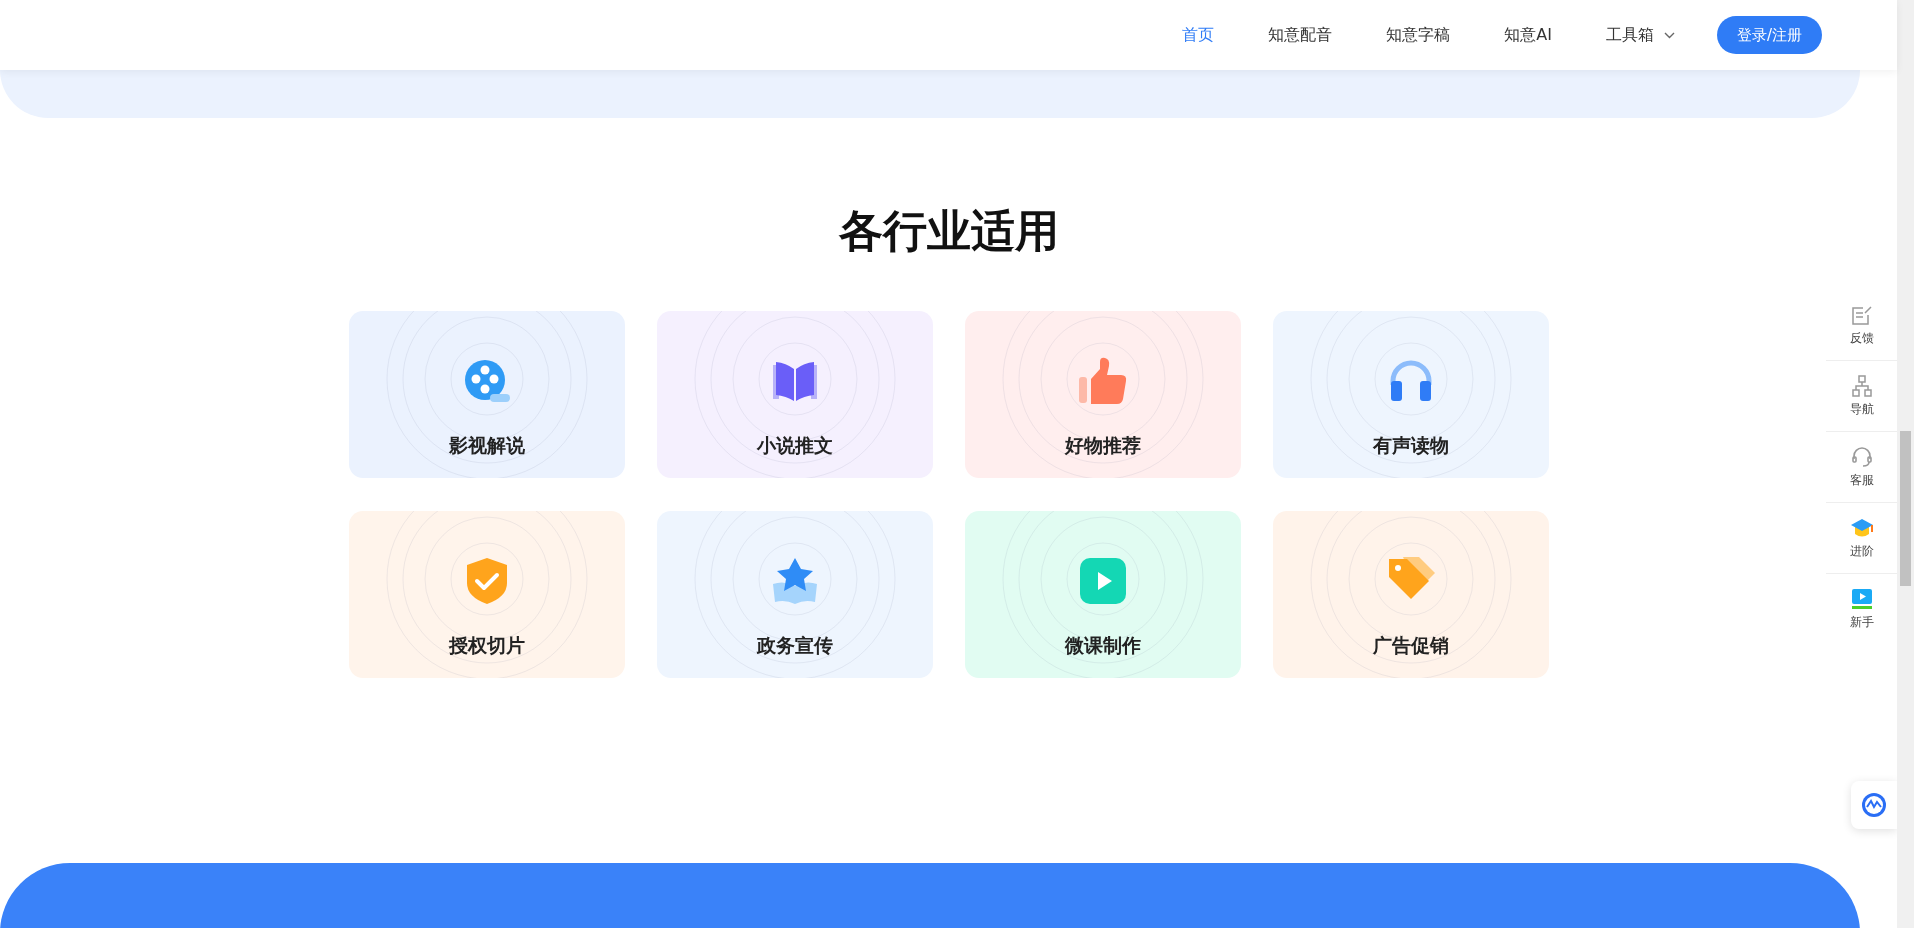 This screenshot has width=1914, height=928. What do you see at coordinates (486, 645) in the screenshot?
I see `card-label: 授权切片` at bounding box center [486, 645].